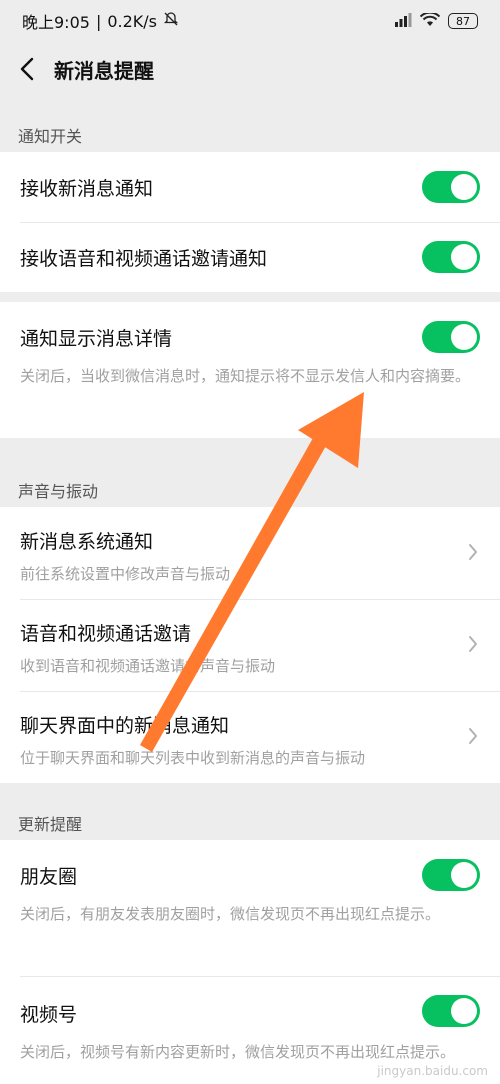 This screenshot has height=1084, width=500. I want to click on battery-level: 87, so click(463, 21).